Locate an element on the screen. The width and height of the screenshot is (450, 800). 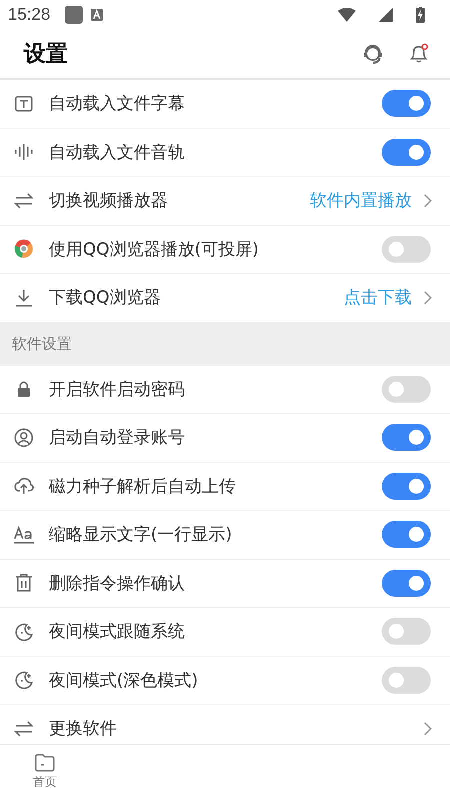
setting-label: 夜间模式(深色模式) is located at coordinates (123, 681).